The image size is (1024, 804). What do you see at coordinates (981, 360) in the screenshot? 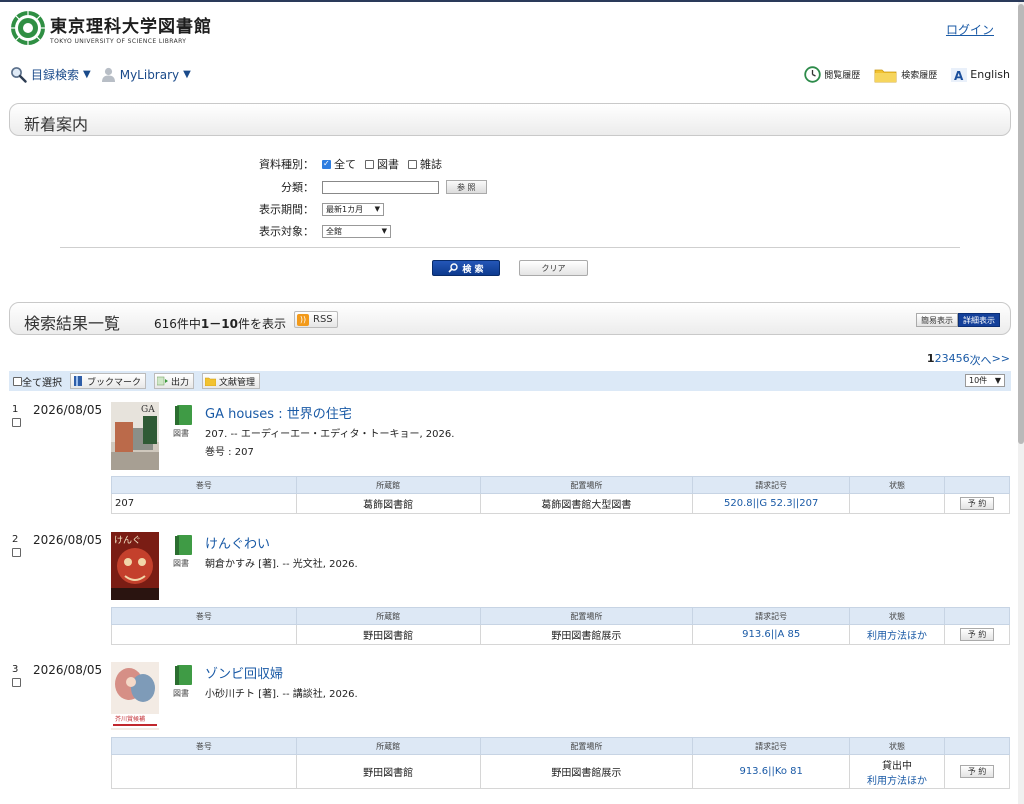
I see `next-page-link: 次へ` at bounding box center [981, 360].